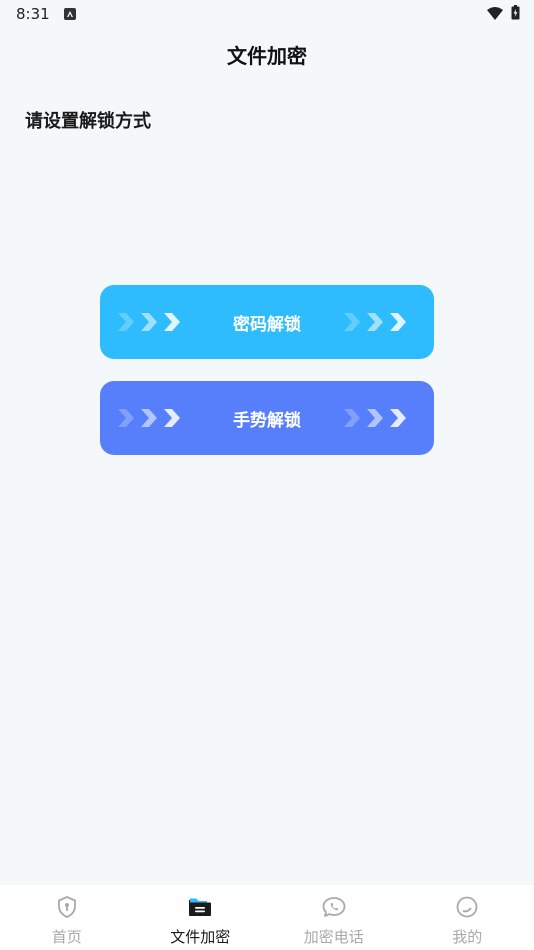 The height and width of the screenshot is (950, 534). I want to click on battery-icon, so click(515, 14).